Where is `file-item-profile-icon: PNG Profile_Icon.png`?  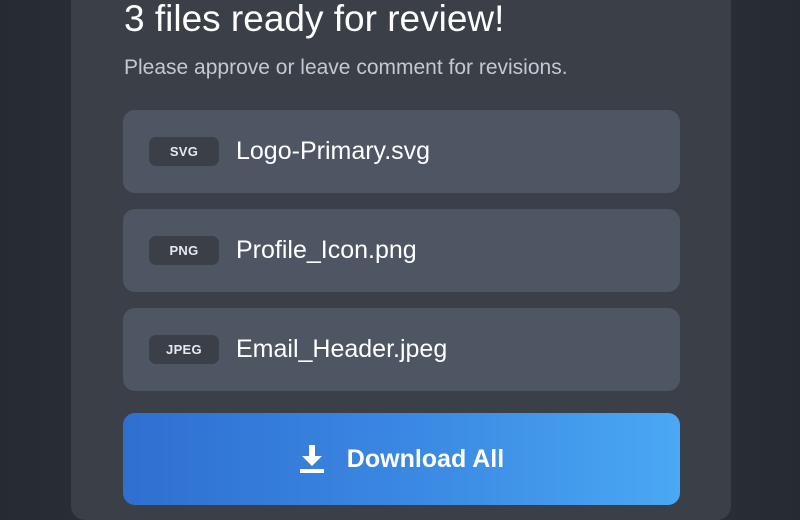
file-item-profile-icon: PNG Profile_Icon.png is located at coordinates (401, 250).